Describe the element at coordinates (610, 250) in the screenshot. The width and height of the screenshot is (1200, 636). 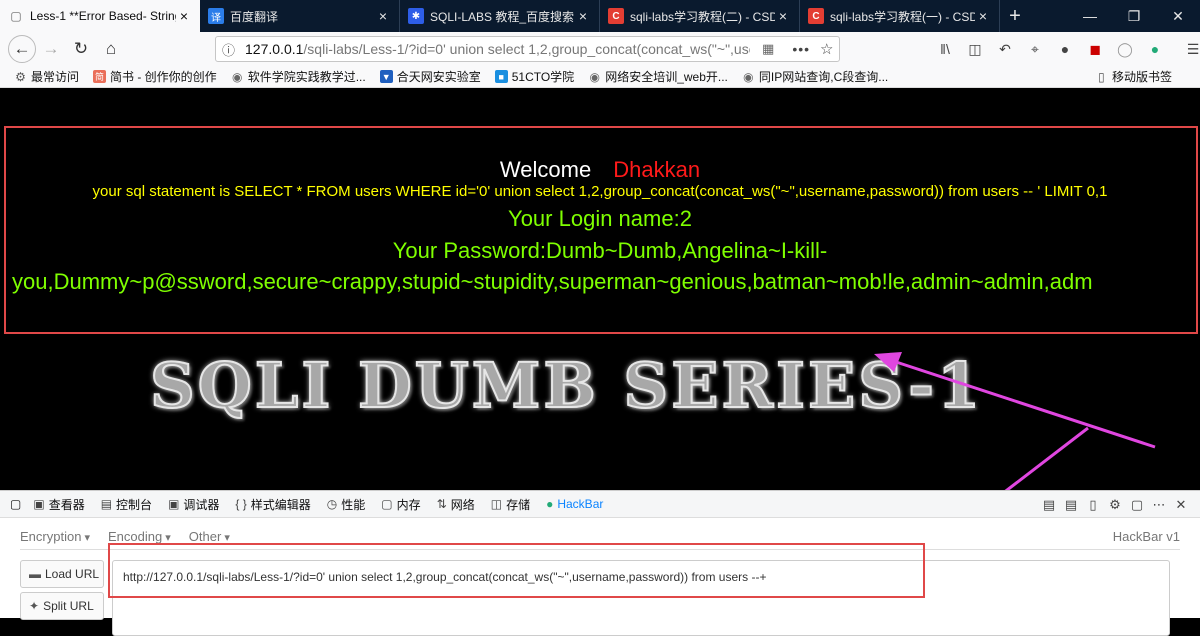
I see `password-line-1: Your Password:Dumb~Dumb,Angelina~I-kill-` at that location.